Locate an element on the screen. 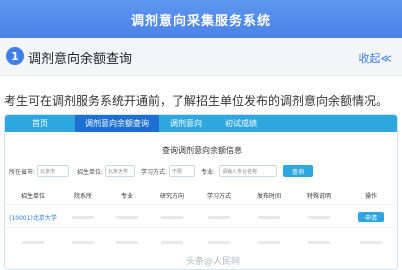  unit-select: 北京大学 is located at coordinates (120, 171).